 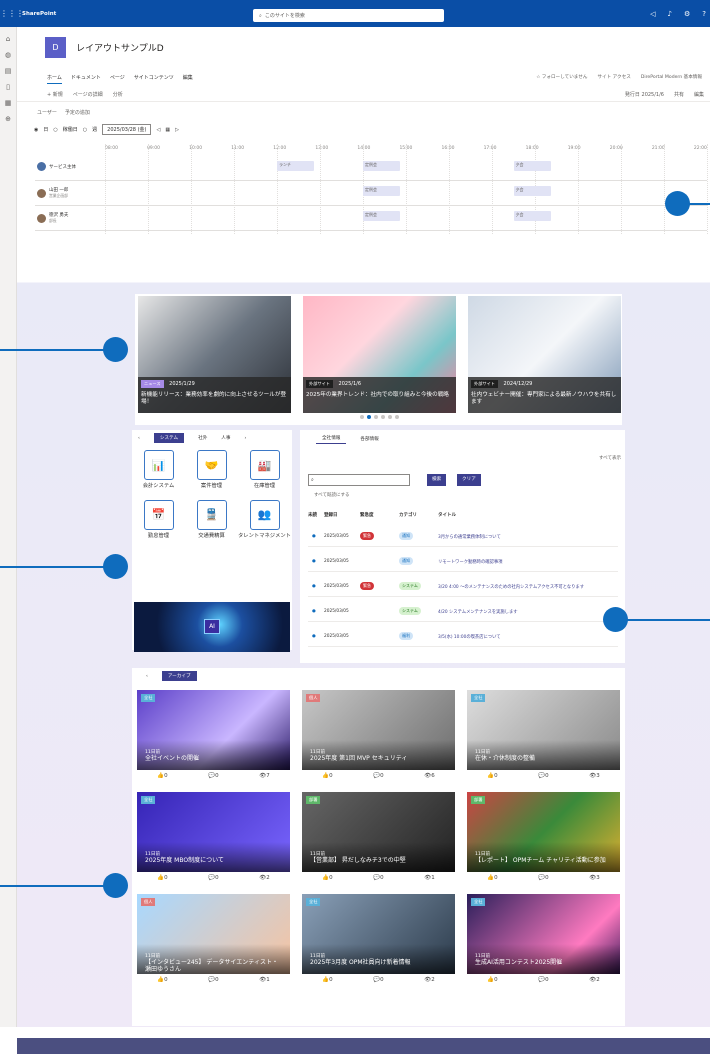 I want to click on col-title: タイトル, so click(x=447, y=515).